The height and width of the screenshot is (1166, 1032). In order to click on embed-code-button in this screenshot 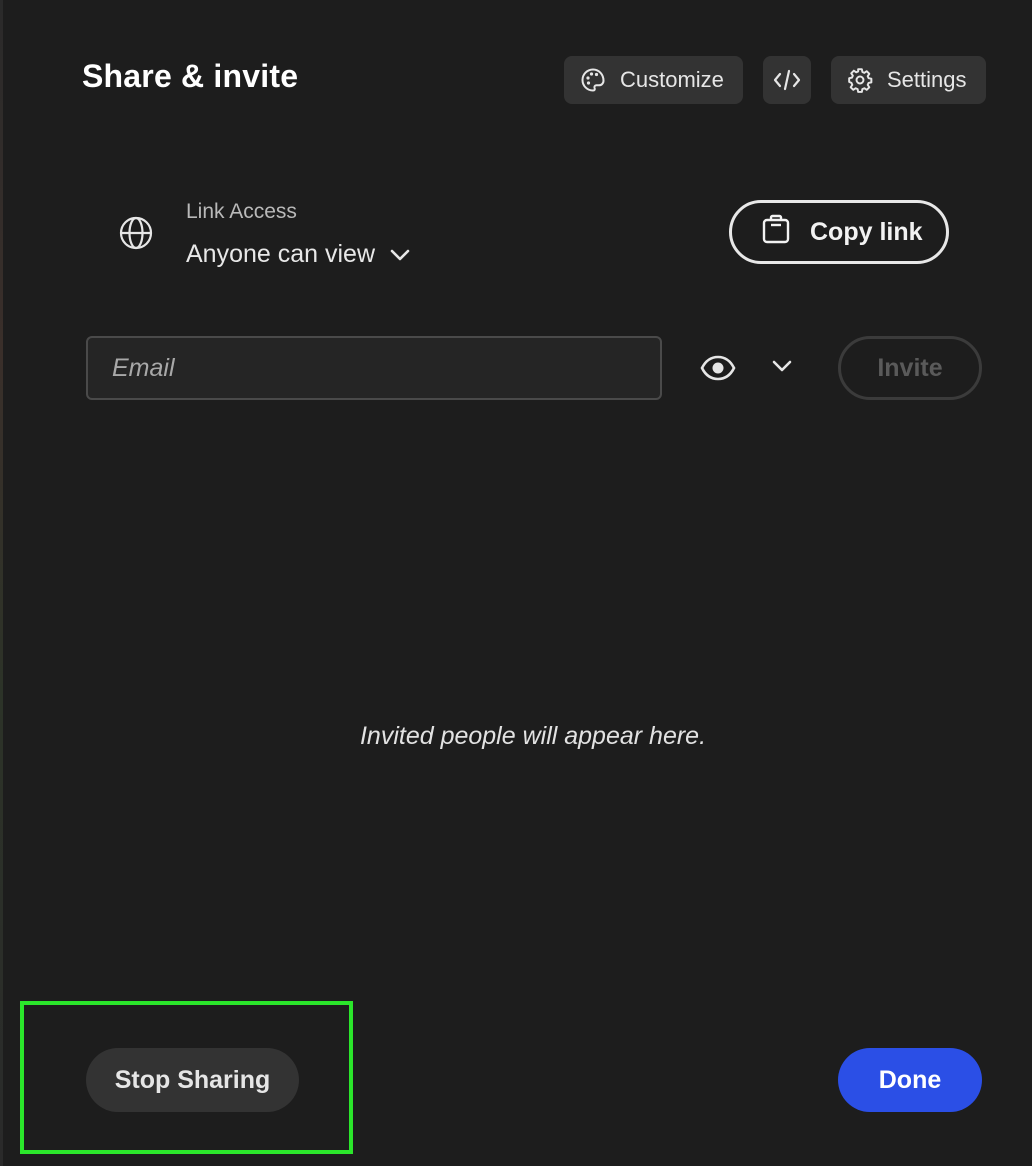, I will do `click(787, 80)`.